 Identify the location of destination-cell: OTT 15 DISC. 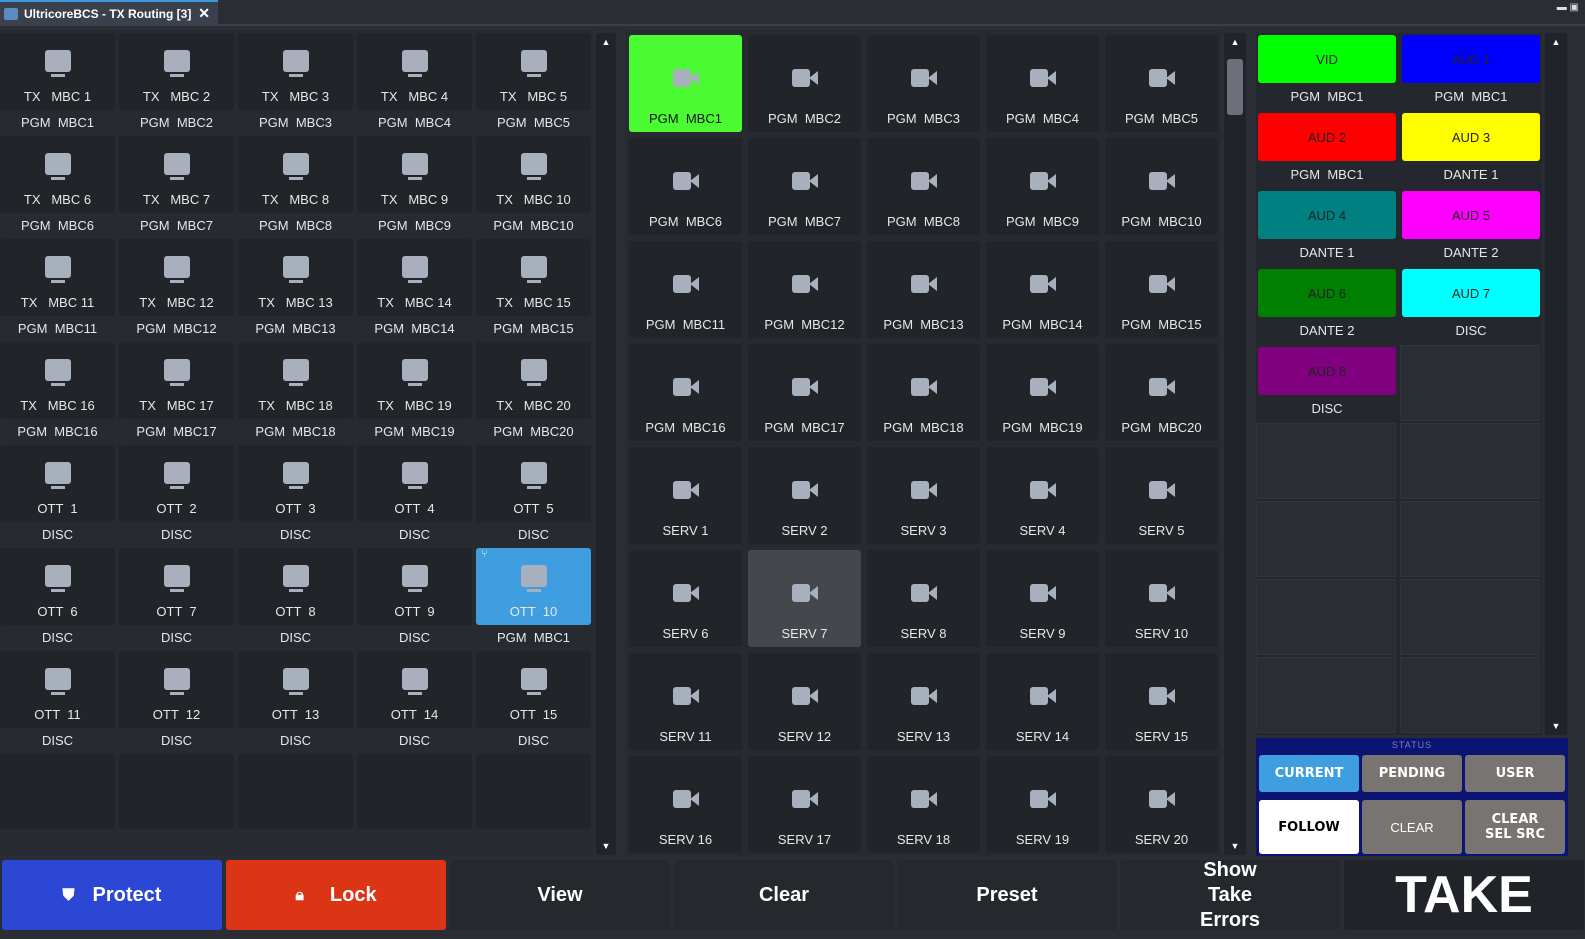
(533, 701).